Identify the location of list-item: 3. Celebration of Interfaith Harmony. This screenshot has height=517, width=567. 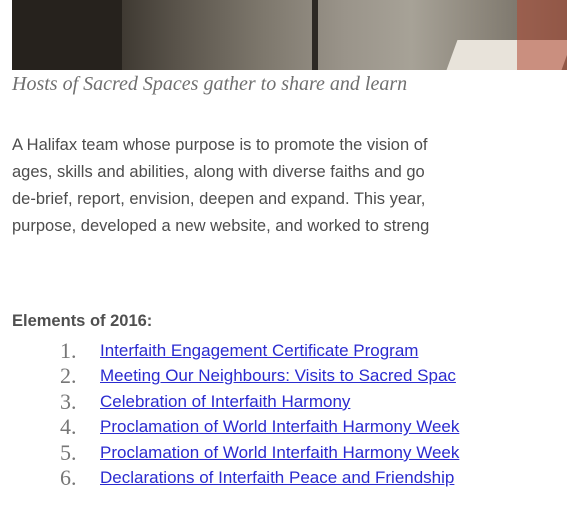
(313, 402).